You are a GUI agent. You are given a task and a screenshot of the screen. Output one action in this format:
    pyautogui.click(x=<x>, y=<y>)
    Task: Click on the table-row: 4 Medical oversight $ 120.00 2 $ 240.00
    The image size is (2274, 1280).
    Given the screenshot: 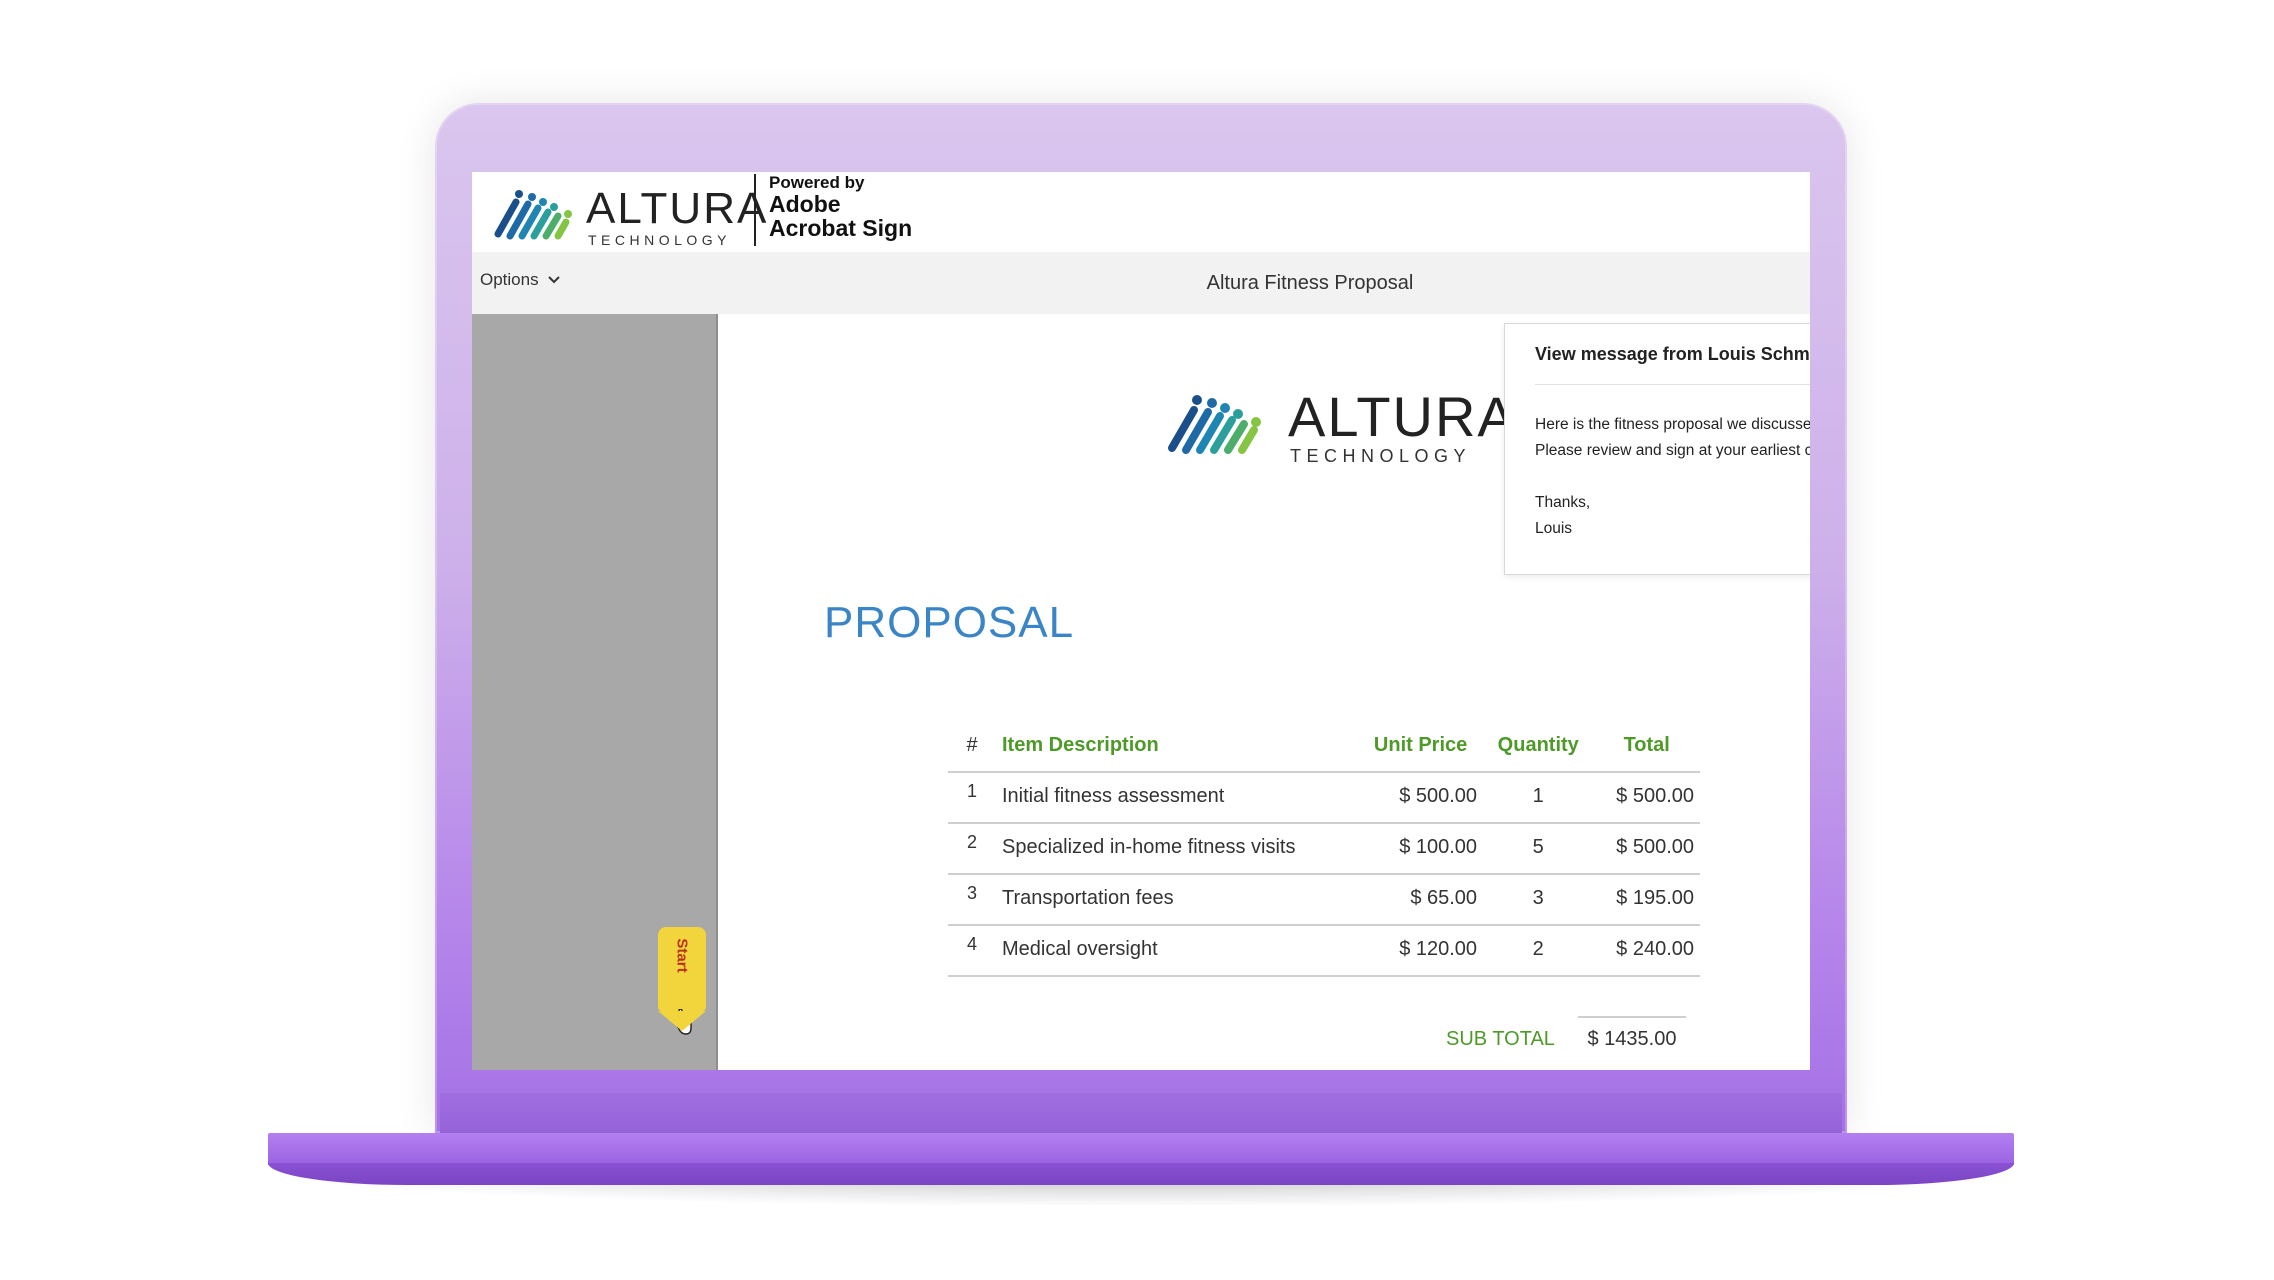 What is the action you would take?
    pyautogui.click(x=1324, y=951)
    